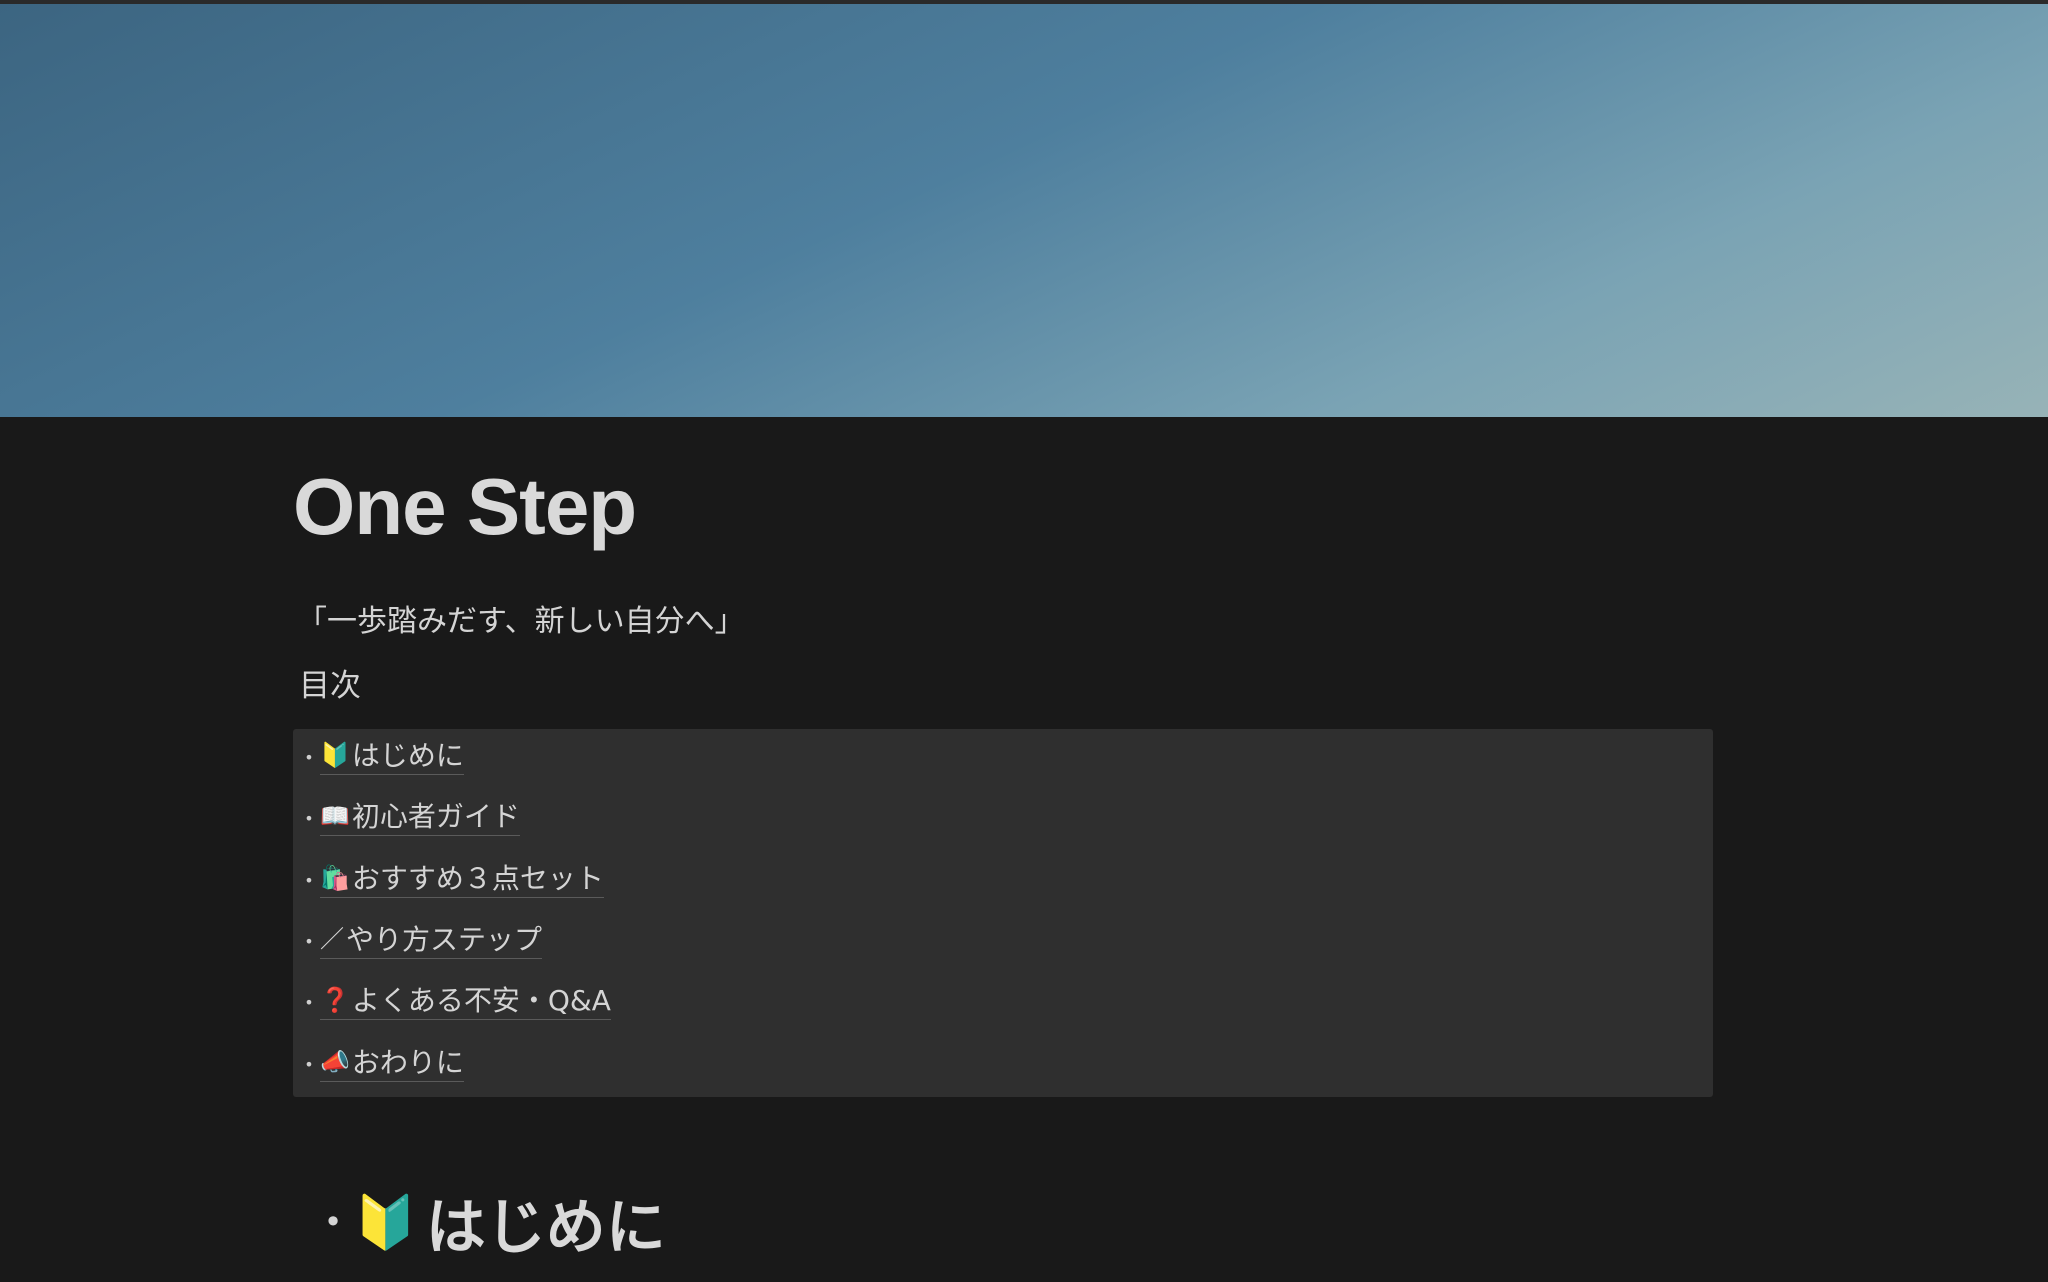 The height and width of the screenshot is (1282, 2048). What do you see at coordinates (407, 1062) in the screenshot?
I see `toc-item-label: おわりに` at bounding box center [407, 1062].